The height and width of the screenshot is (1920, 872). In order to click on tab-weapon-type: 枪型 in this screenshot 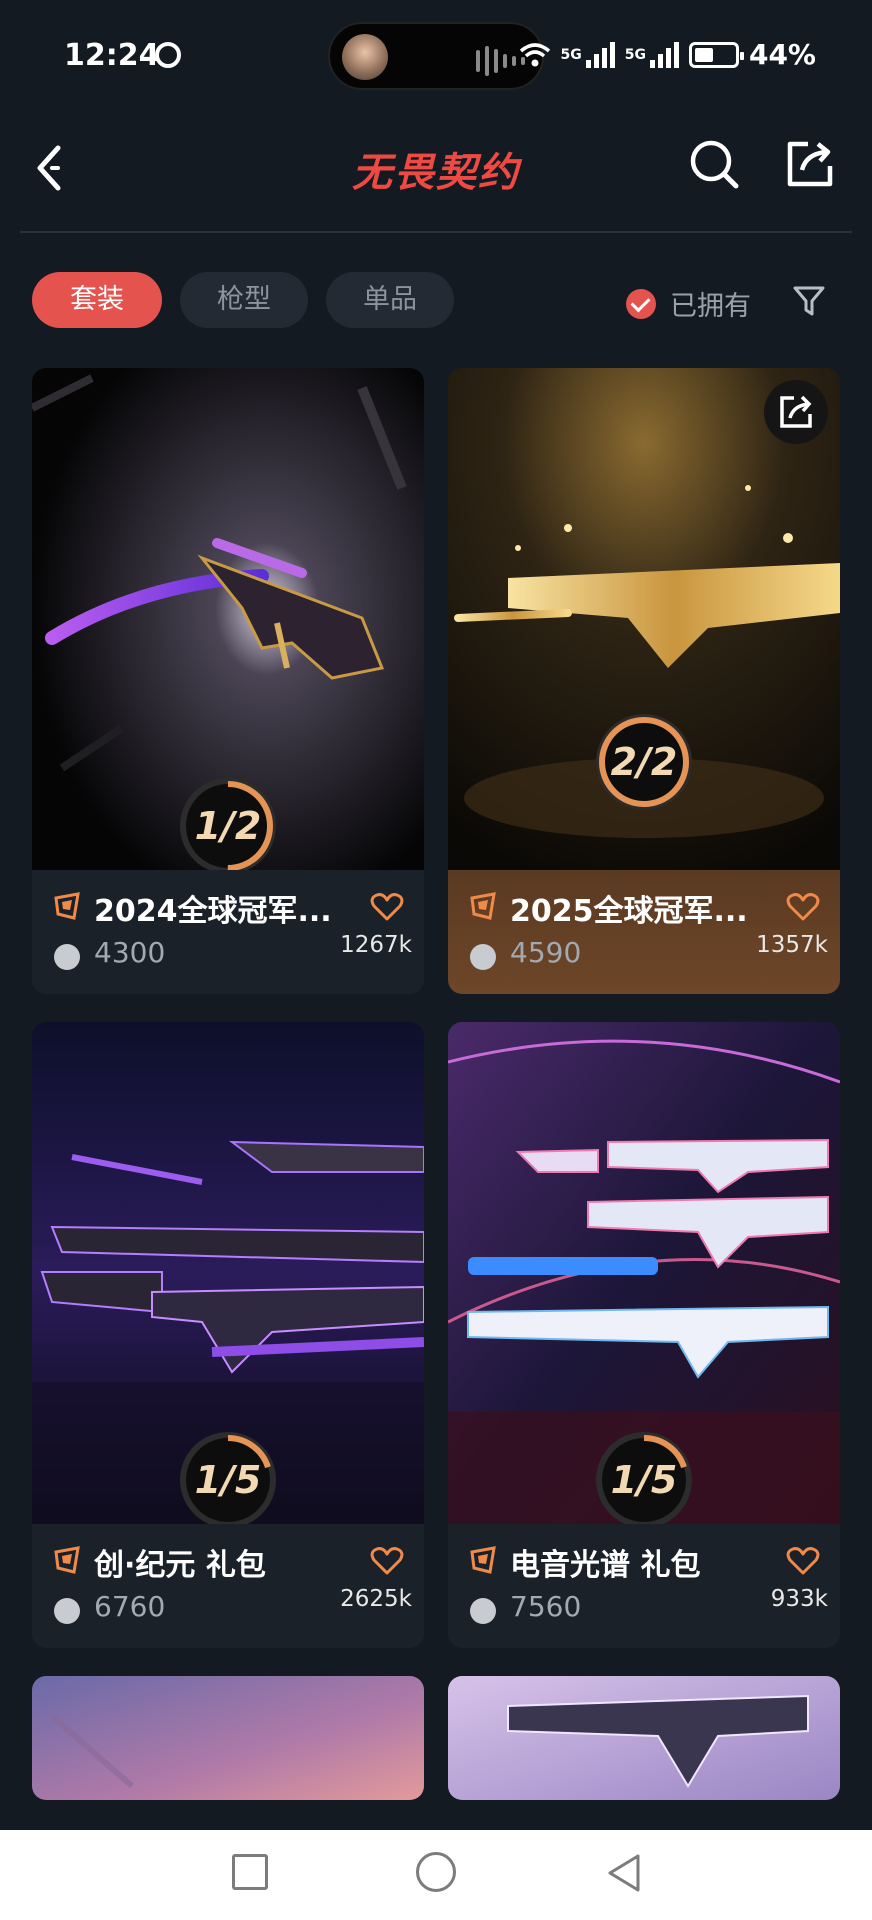, I will do `click(244, 300)`.